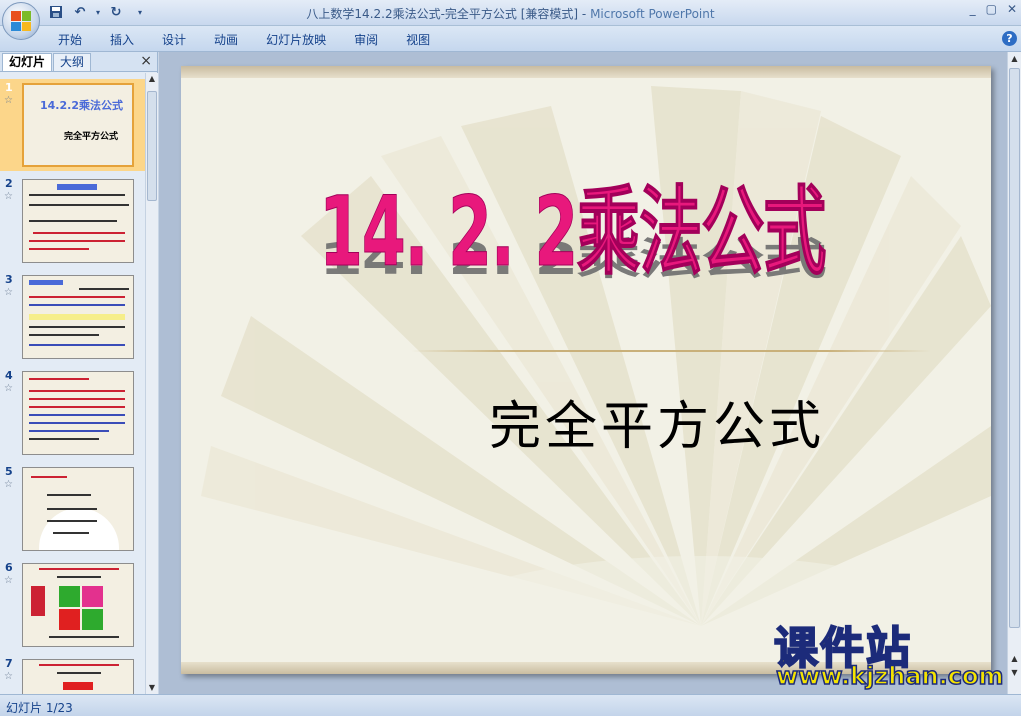 The image size is (1021, 716). I want to click on help-icon: ?, so click(1009, 38).